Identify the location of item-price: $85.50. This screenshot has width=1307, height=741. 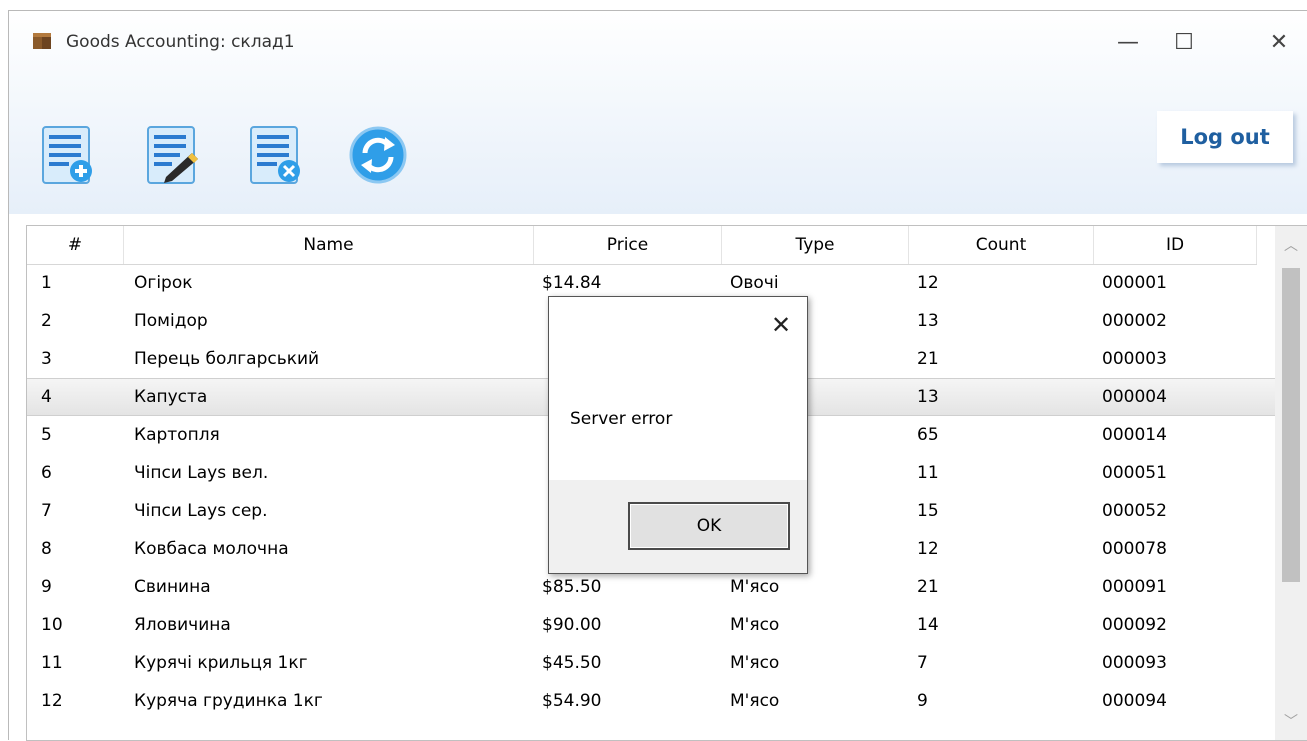
(572, 587).